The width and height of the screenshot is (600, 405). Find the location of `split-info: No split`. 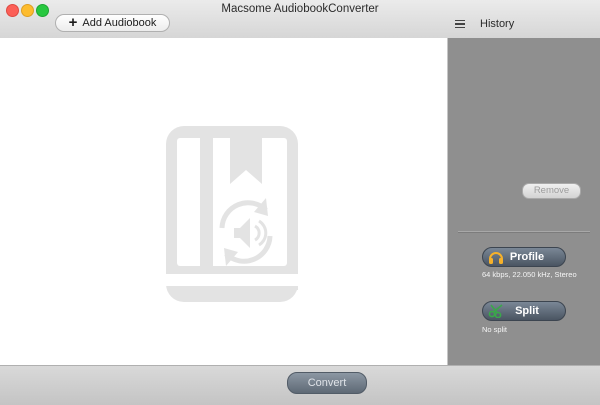

split-info: No split is located at coordinates (495, 329).